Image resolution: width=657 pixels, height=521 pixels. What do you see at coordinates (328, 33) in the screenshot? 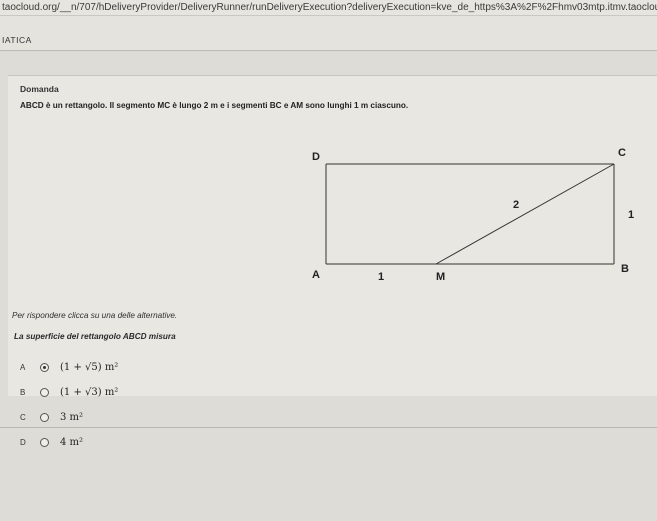
I see `page-header-band` at bounding box center [328, 33].